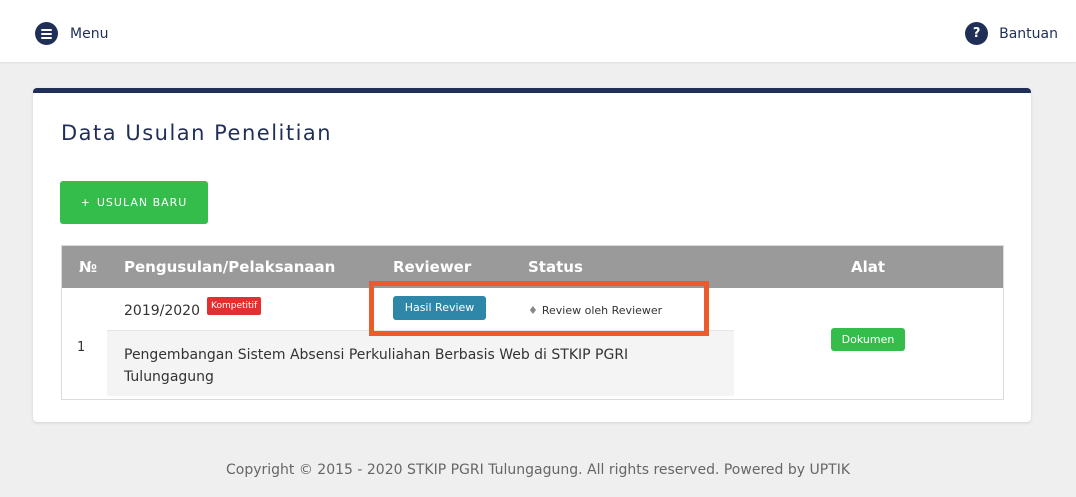 This screenshot has width=1076, height=497. I want to click on header-alat: Alat, so click(868, 267).